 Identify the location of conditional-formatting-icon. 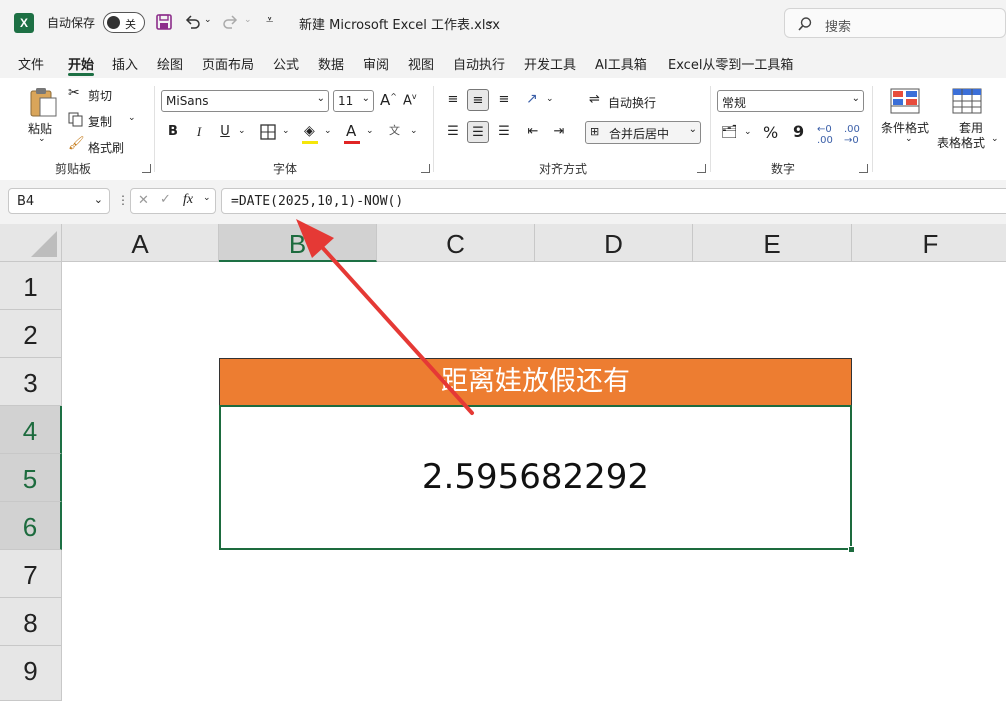
(905, 101).